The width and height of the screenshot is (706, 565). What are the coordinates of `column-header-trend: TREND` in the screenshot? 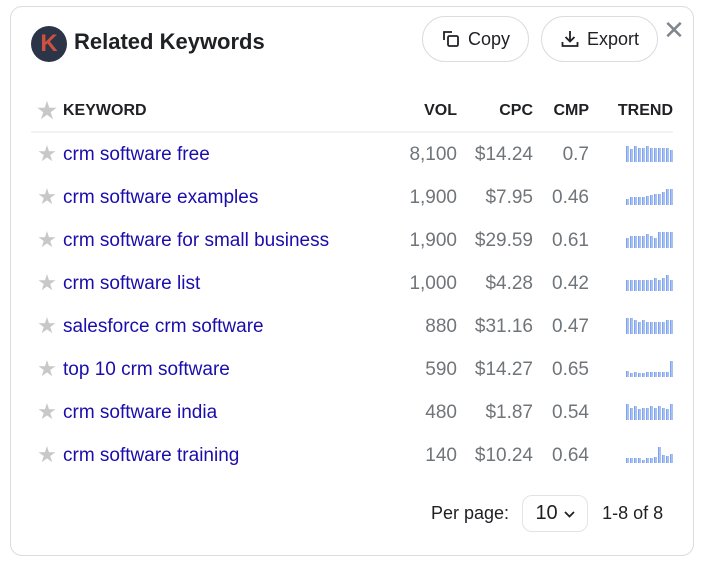 It's located at (631, 112).